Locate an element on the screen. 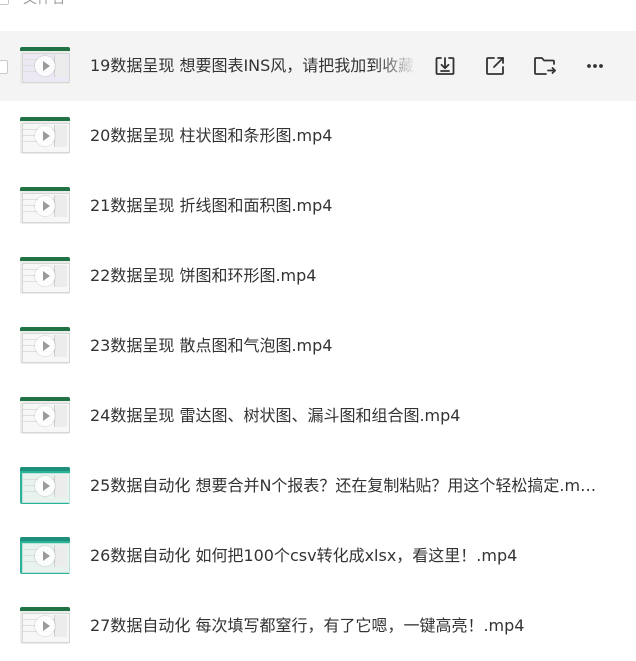 This screenshot has height=661, width=636. more-icon is located at coordinates (595, 66).